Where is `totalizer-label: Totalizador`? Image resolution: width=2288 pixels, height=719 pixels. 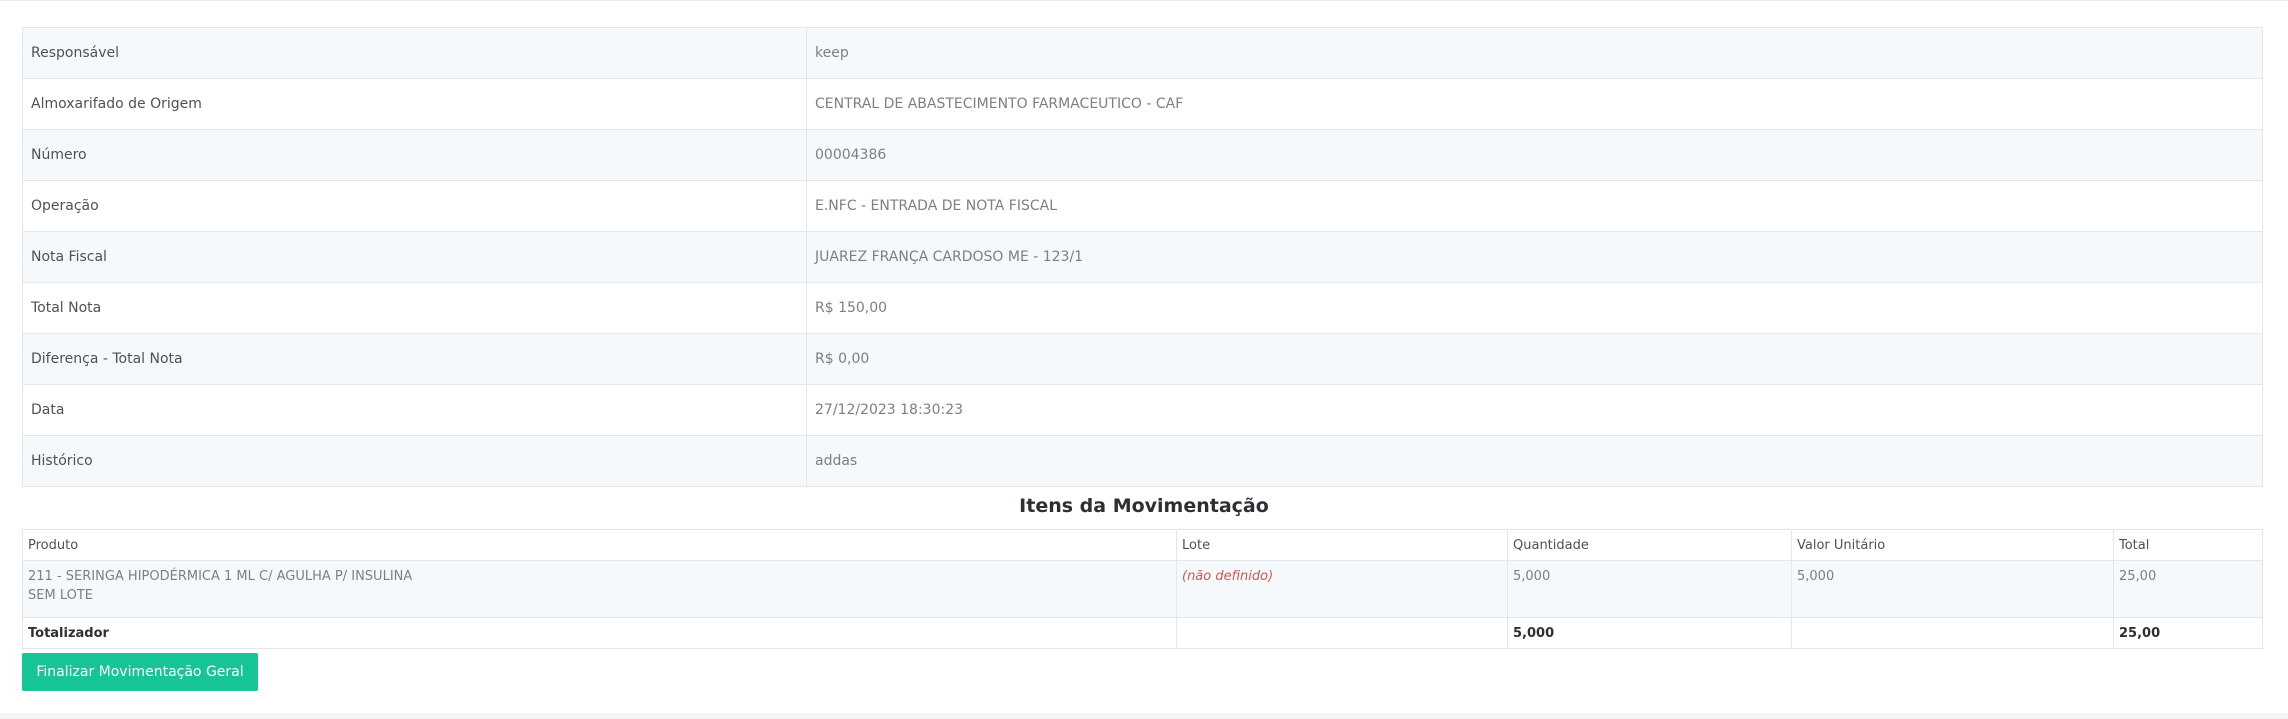
totalizer-label: Totalizador is located at coordinates (599, 633).